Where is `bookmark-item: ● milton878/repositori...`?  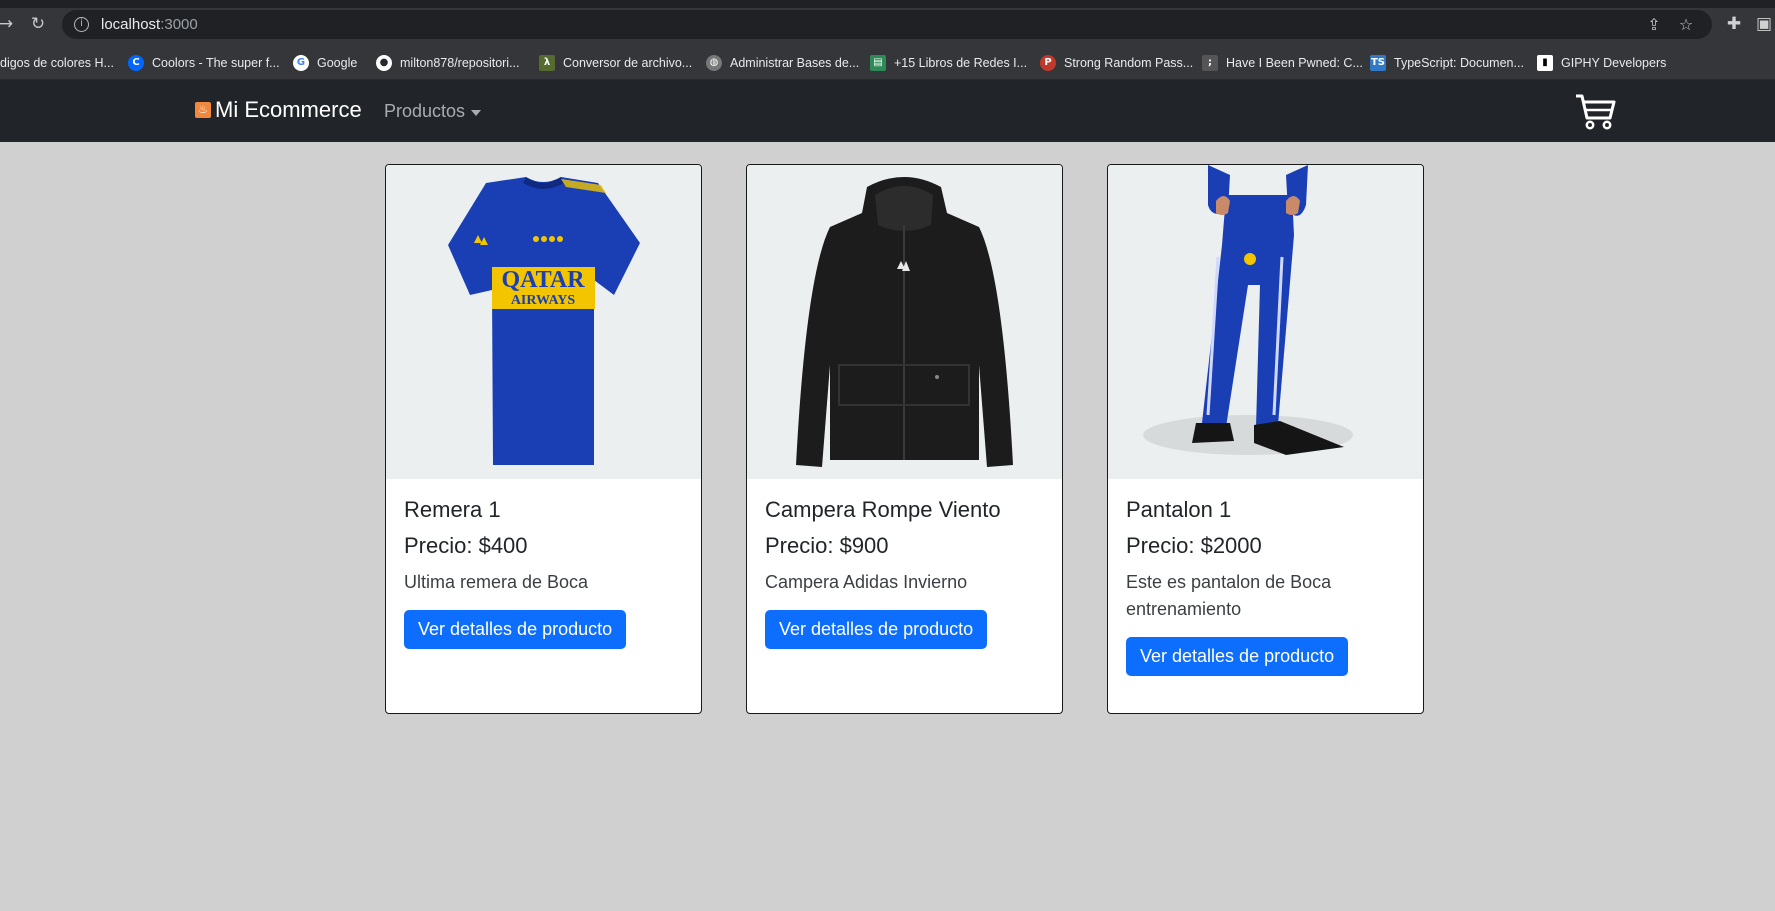 bookmark-item: ● milton878/repositori... is located at coordinates (448, 63).